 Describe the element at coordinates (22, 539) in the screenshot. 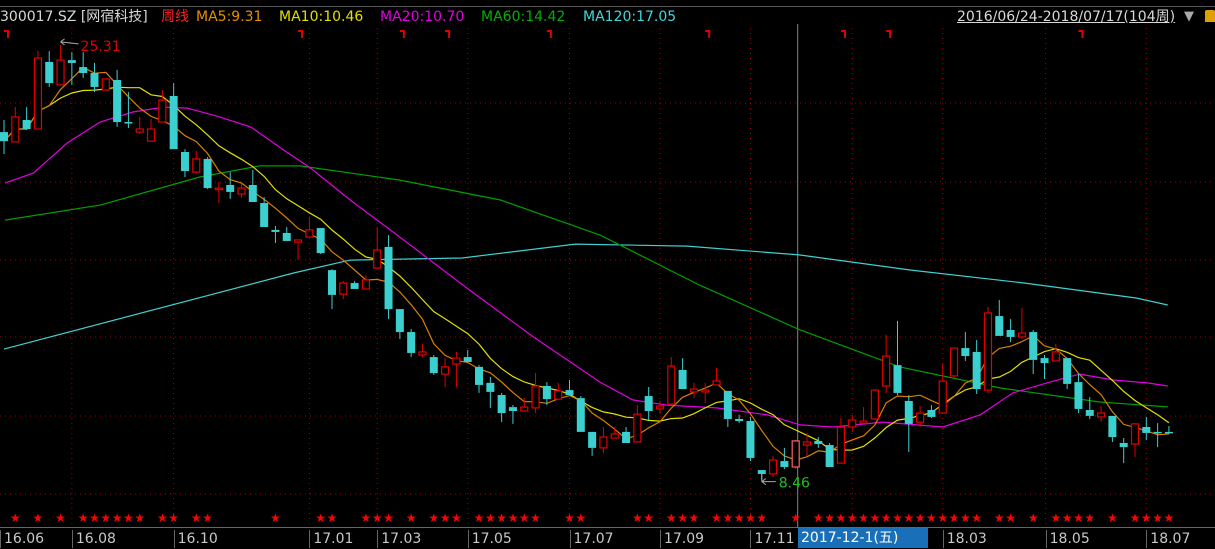

I see `x-tick-label: 16.06` at that location.